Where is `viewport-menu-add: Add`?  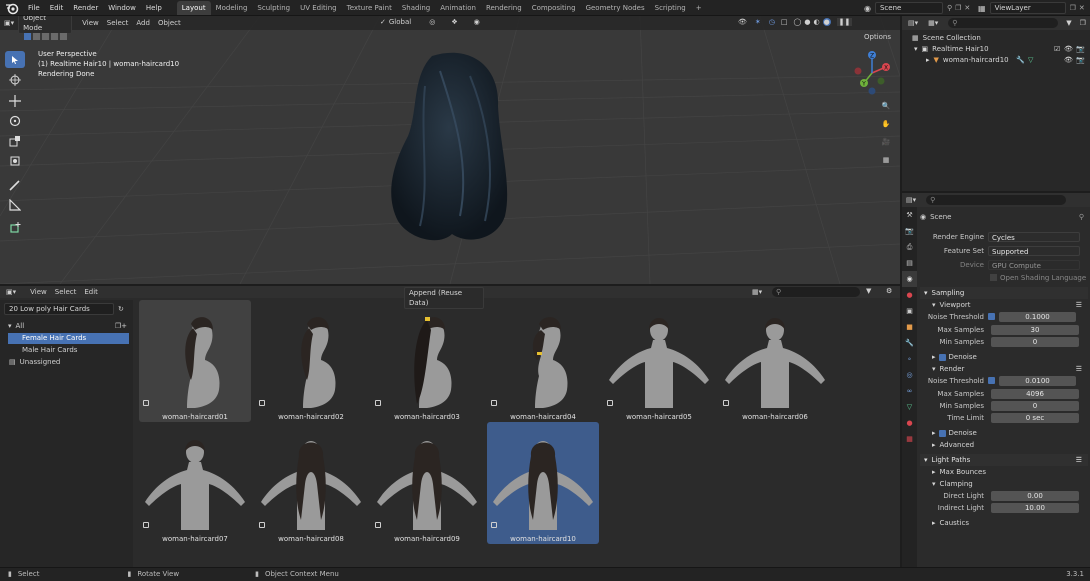 viewport-menu-add: Add is located at coordinates (143, 23).